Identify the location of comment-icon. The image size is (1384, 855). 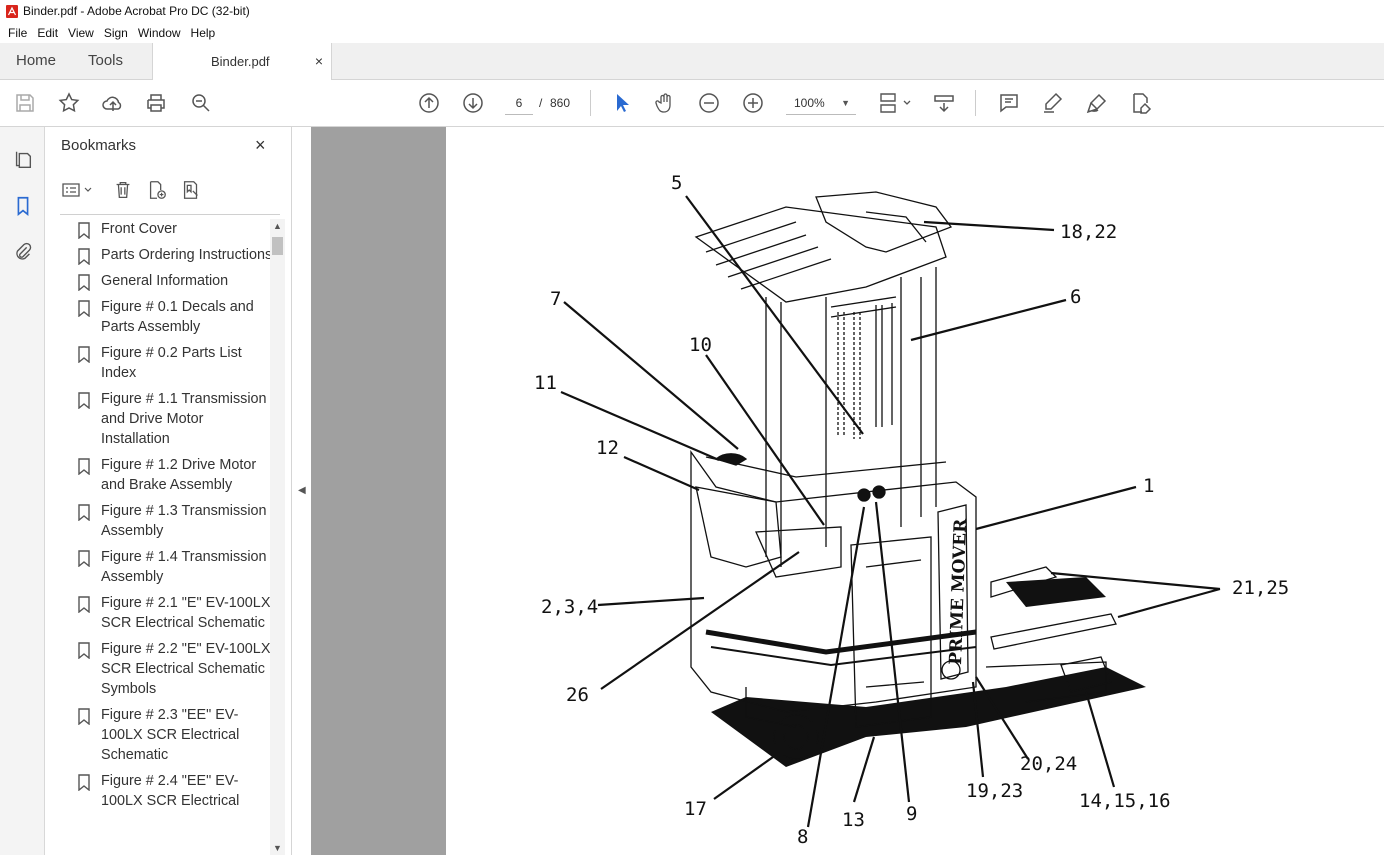
(1009, 103).